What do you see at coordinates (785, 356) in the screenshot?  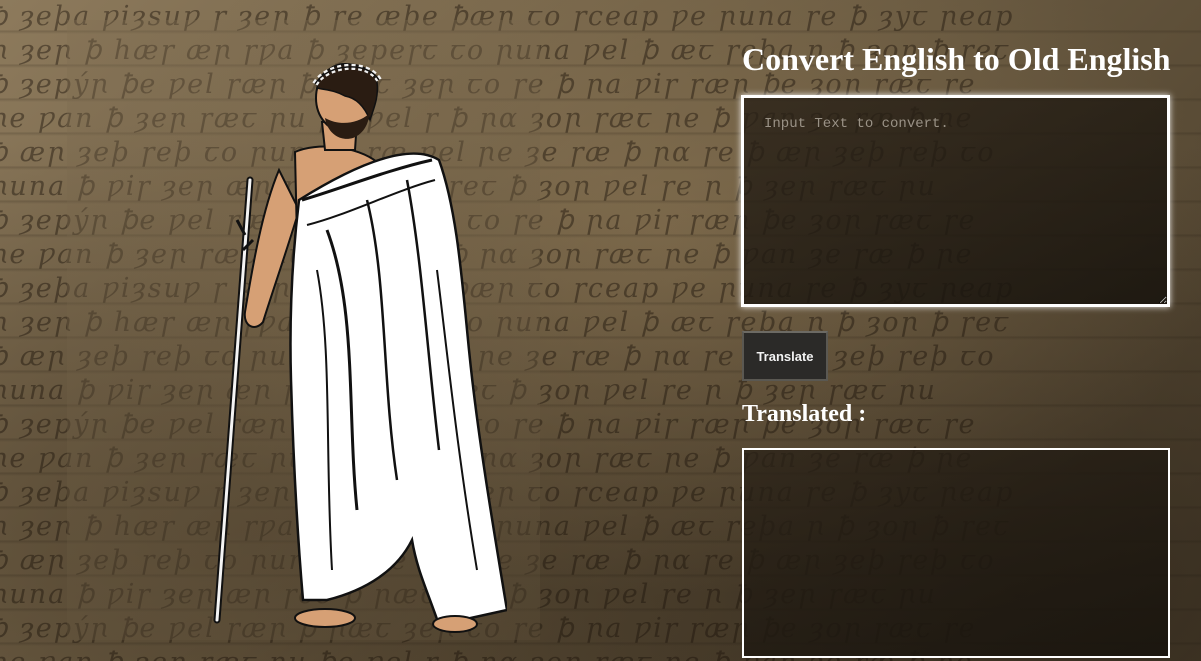 I see `translate-button: Translate` at bounding box center [785, 356].